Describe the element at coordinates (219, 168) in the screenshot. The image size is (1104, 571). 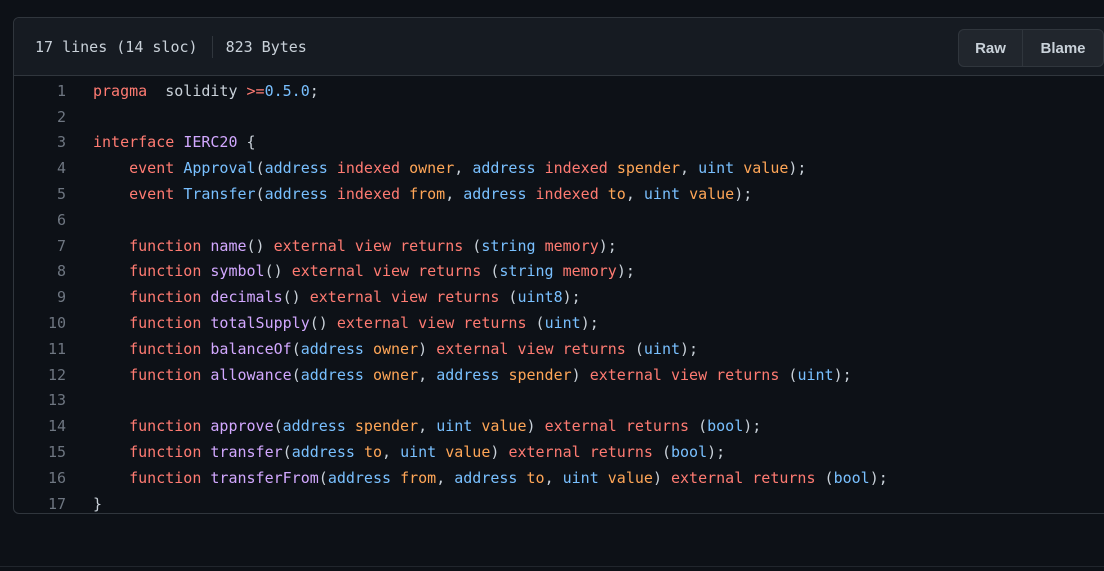
I see `code-token: Approval` at that location.